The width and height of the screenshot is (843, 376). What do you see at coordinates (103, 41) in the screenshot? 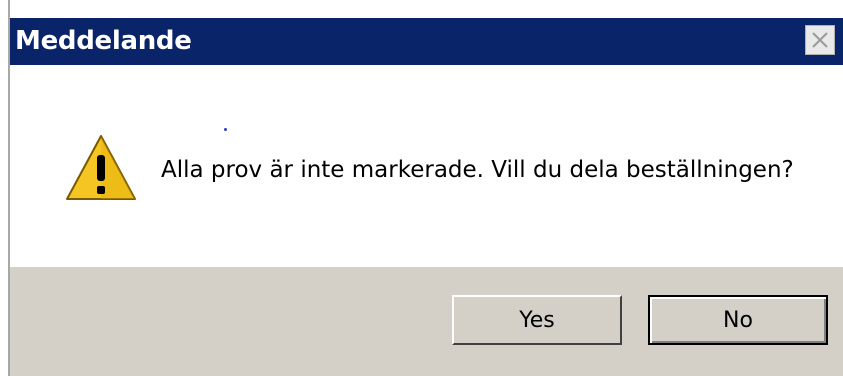
I see `window-title: Meddelande` at bounding box center [103, 41].